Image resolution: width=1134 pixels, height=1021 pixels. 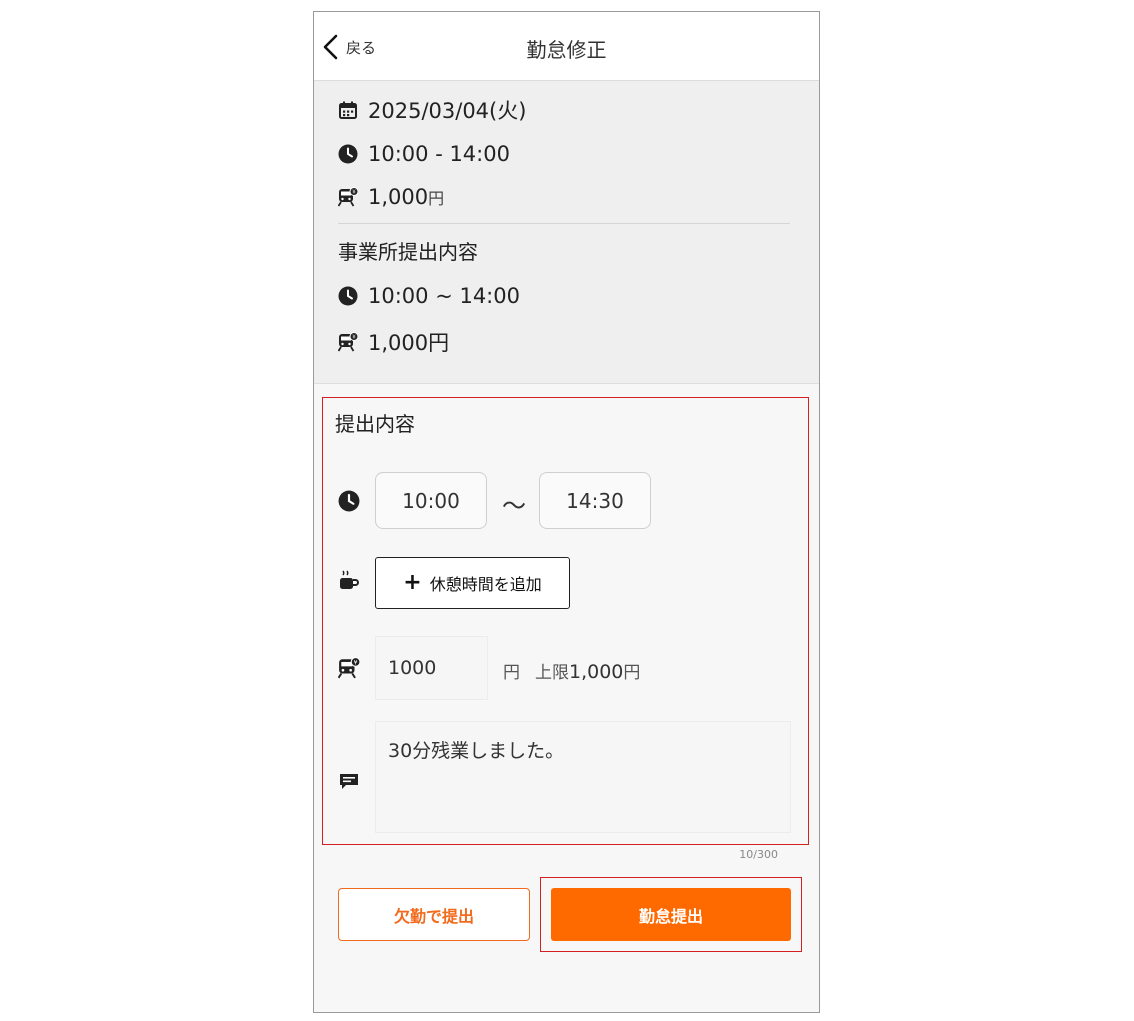 I want to click on date-text: 2025/03/04(火), so click(x=447, y=111).